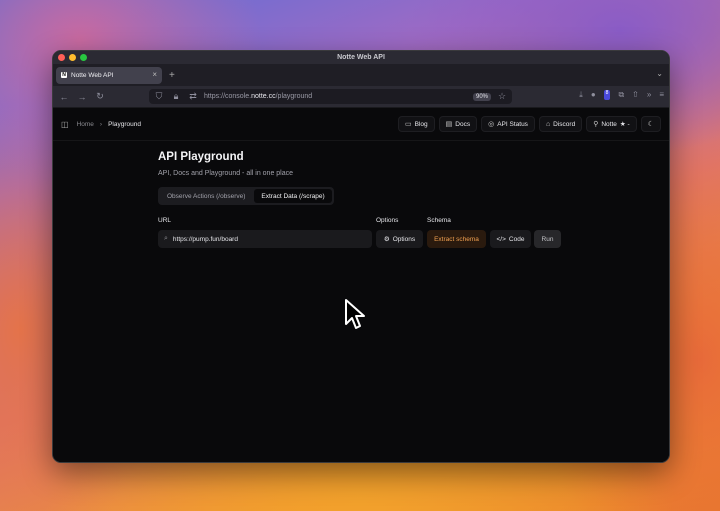 The image size is (720, 511). Describe the element at coordinates (547, 239) in the screenshot. I see `run-button: Run` at that location.